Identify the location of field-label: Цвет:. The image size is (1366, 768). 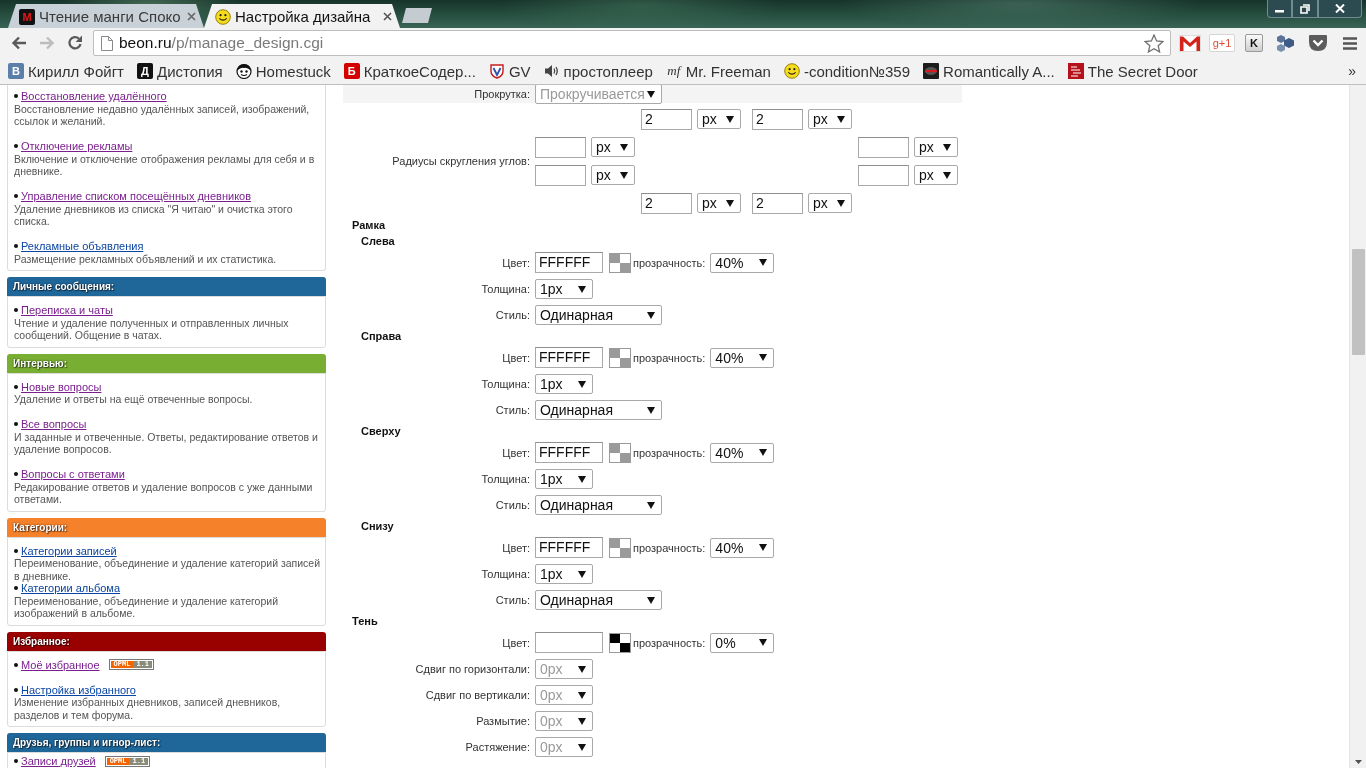
(516, 357).